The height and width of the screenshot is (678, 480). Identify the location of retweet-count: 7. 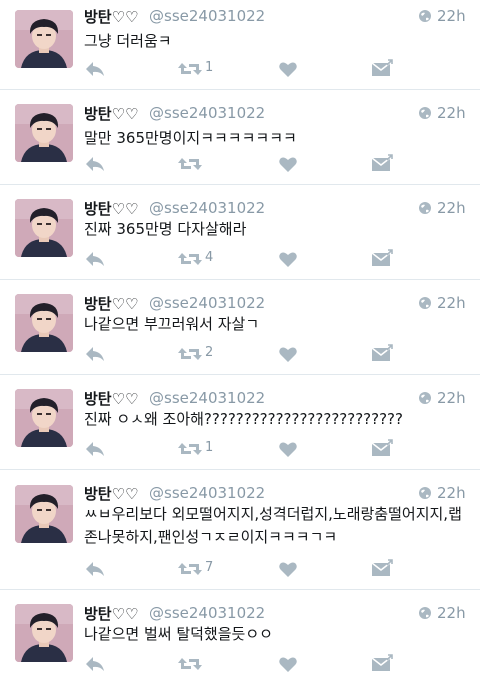
(209, 567).